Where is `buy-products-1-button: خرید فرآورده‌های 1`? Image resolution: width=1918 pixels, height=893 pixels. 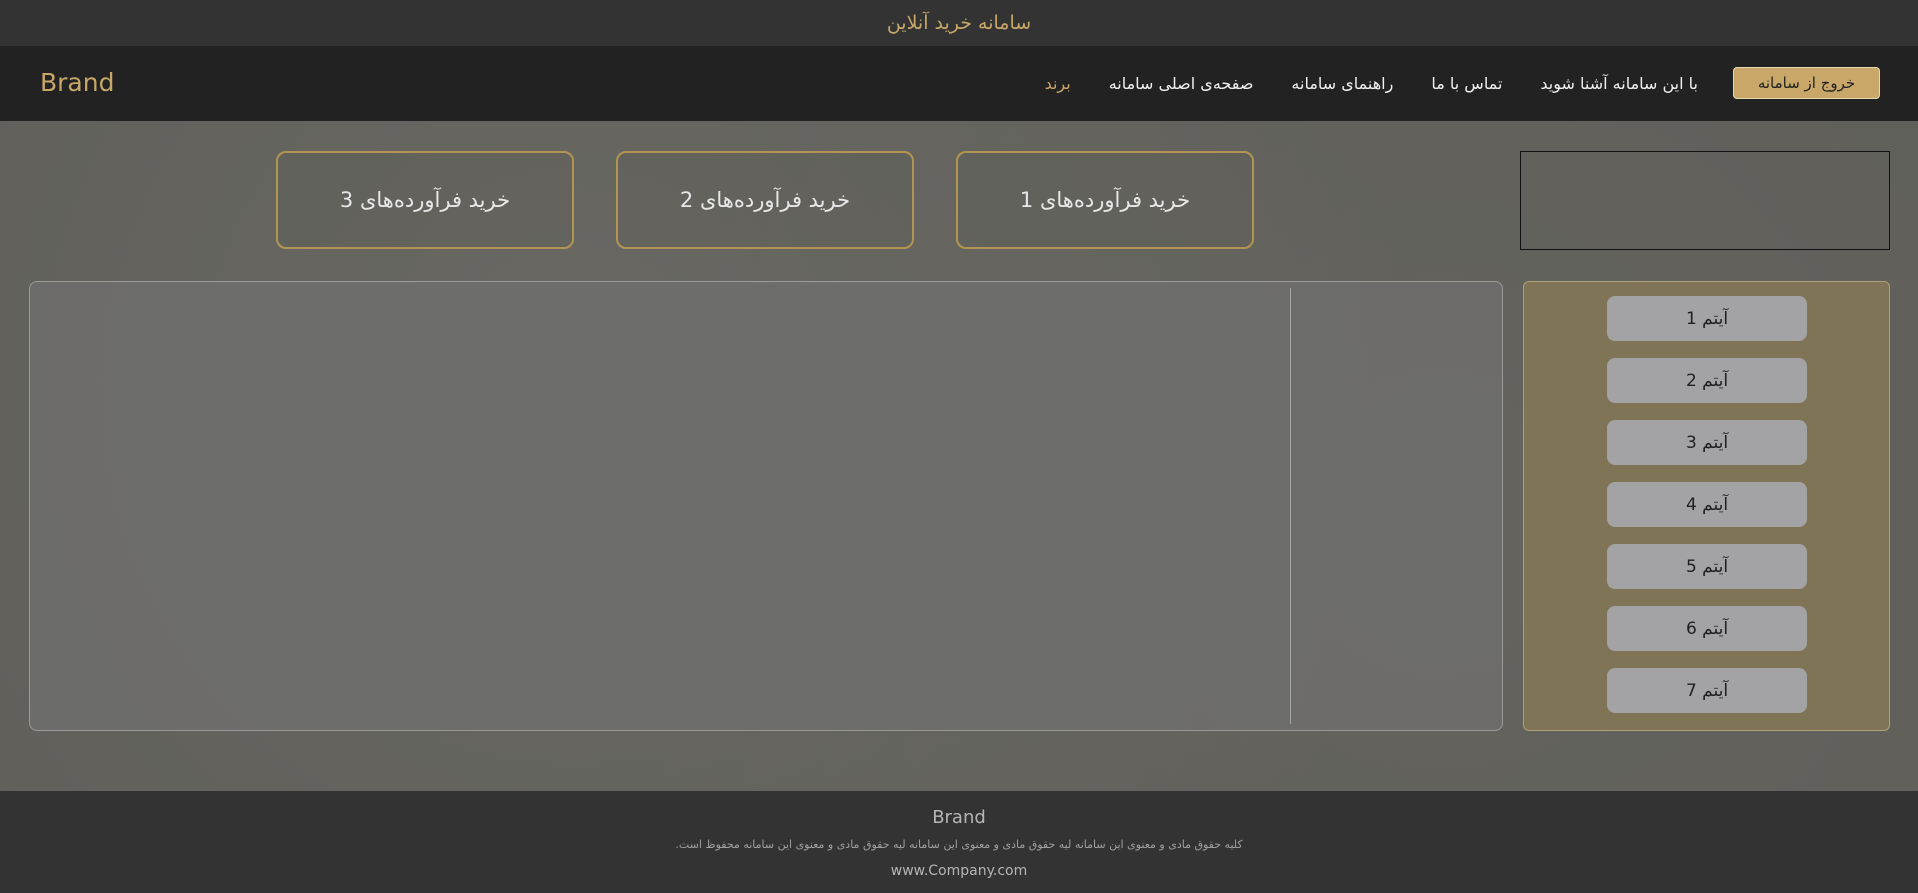 buy-products-1-button: خرید فرآورده‌های 1 is located at coordinates (1105, 200).